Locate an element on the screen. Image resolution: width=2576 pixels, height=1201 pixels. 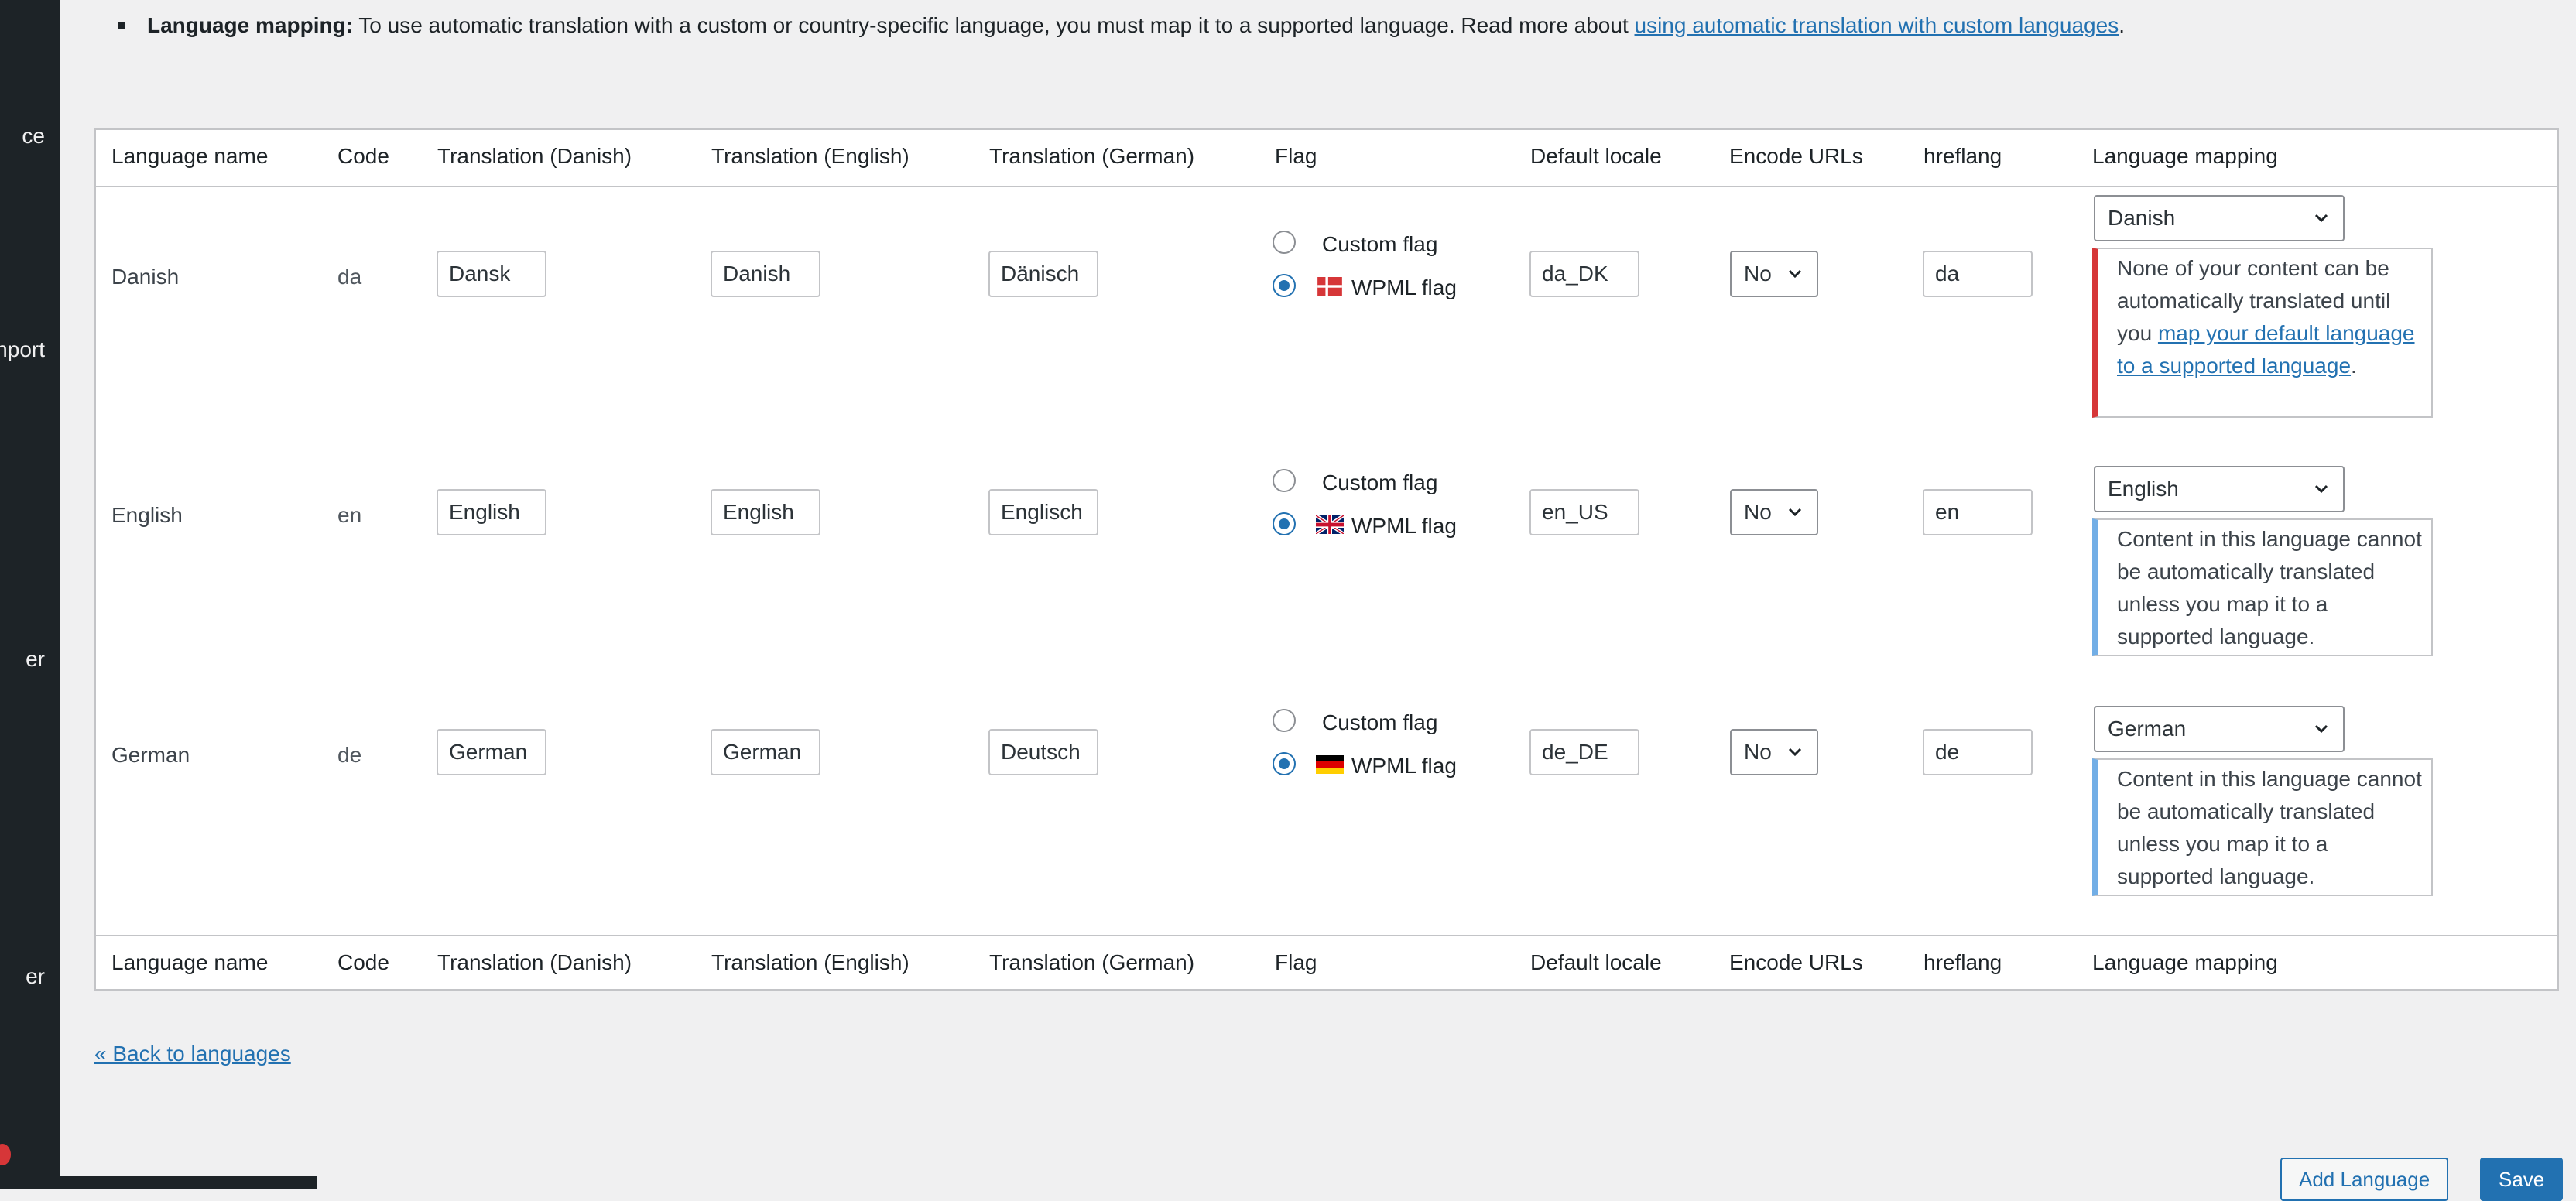
hreflang-input: de is located at coordinates (1978, 752).